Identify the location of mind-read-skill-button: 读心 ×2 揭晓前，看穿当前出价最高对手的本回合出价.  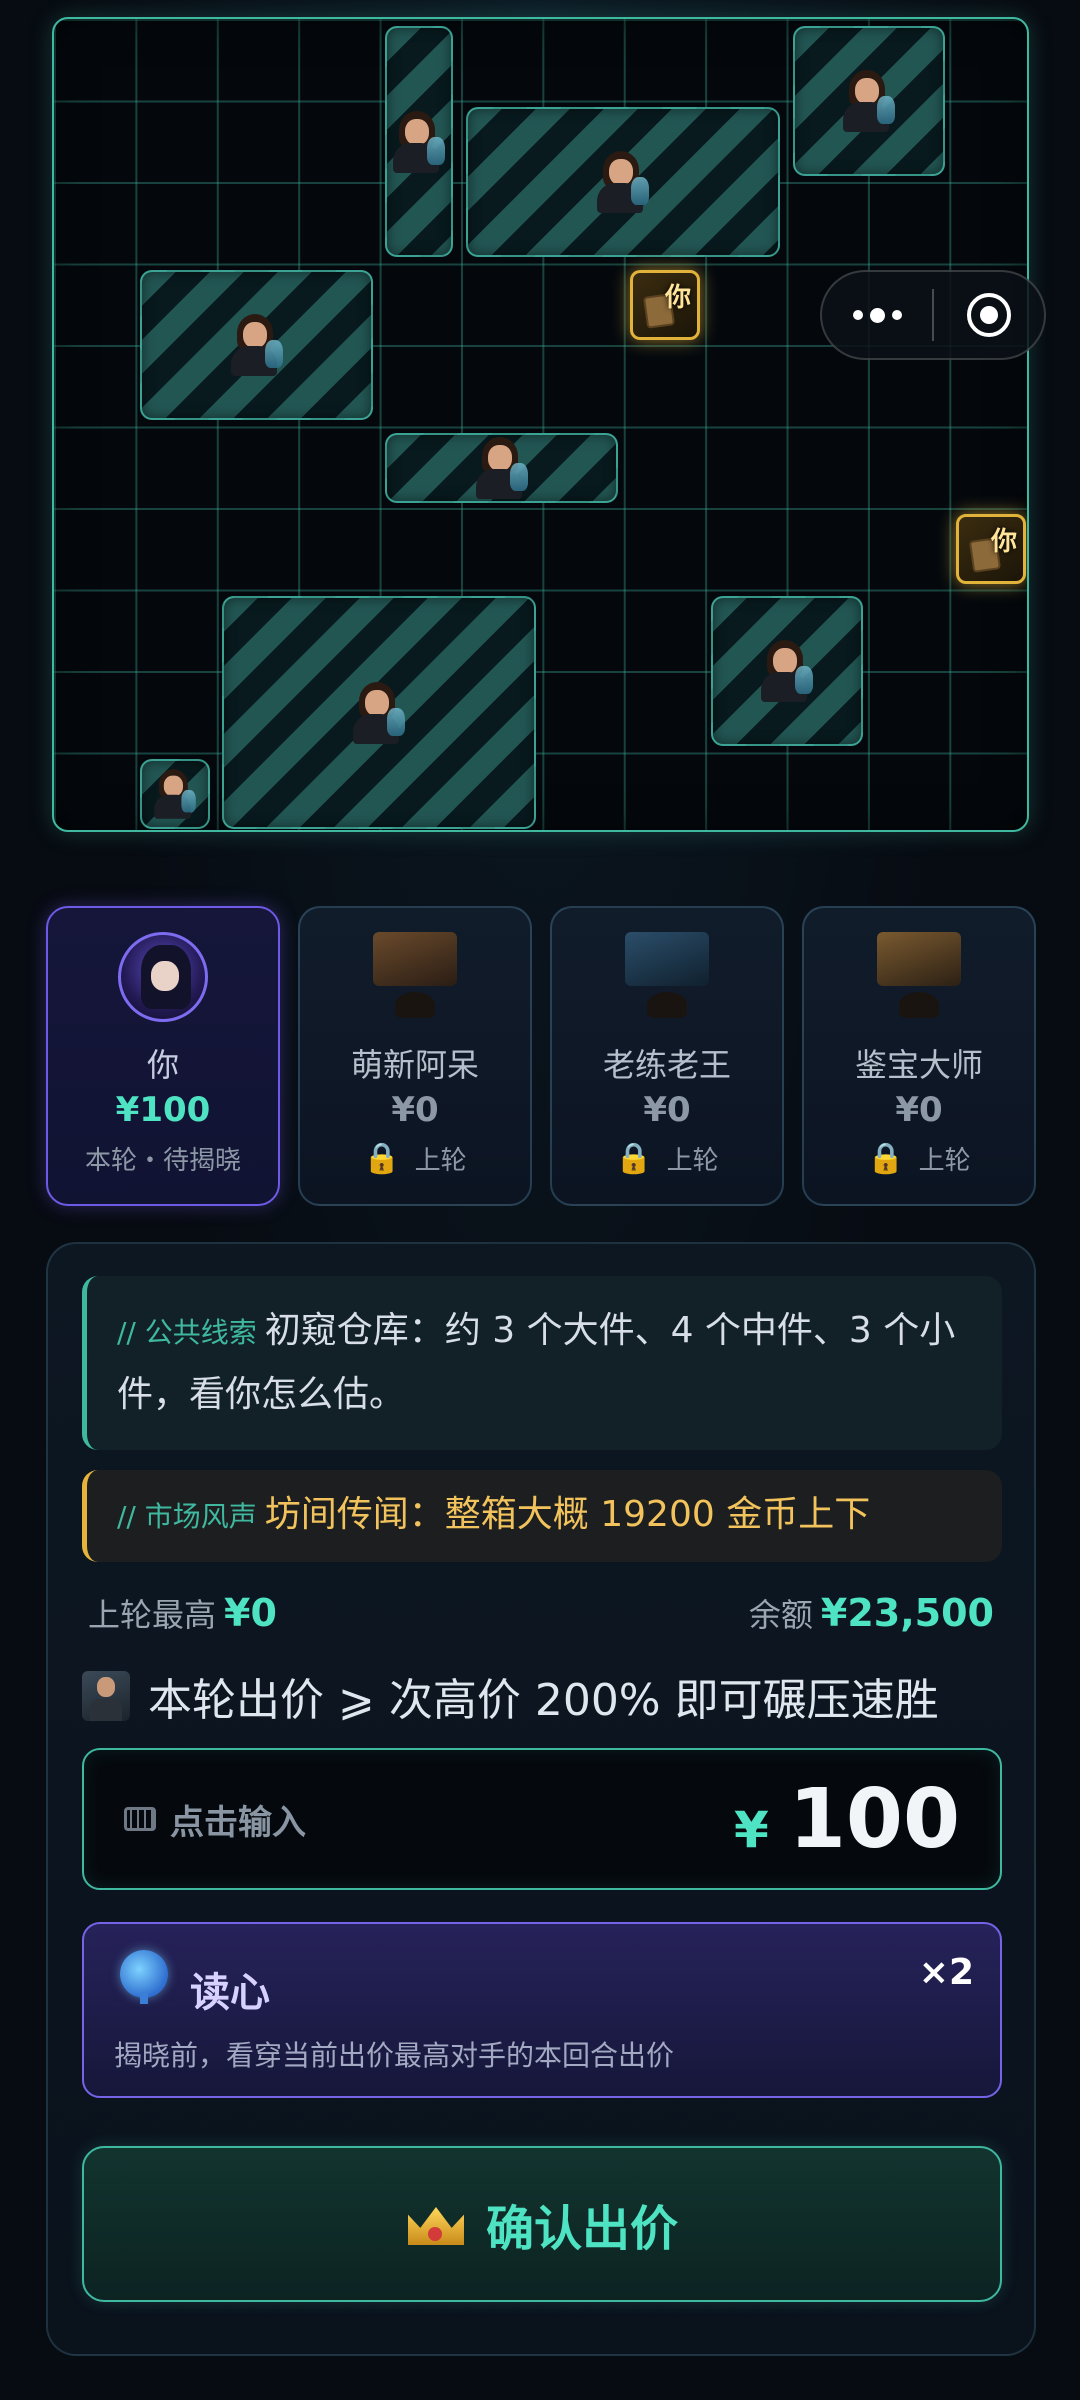
(542, 2010).